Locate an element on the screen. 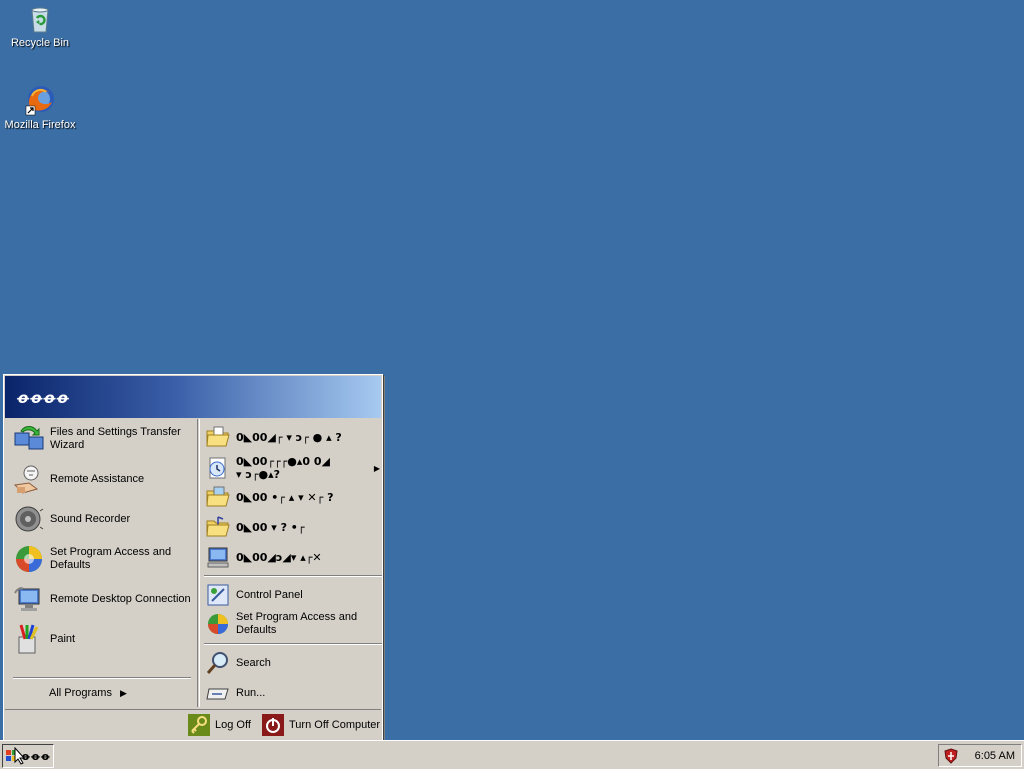 Image resolution: width=1024 pixels, height=769 pixels. system-tray: 6:05 AM is located at coordinates (980, 755).